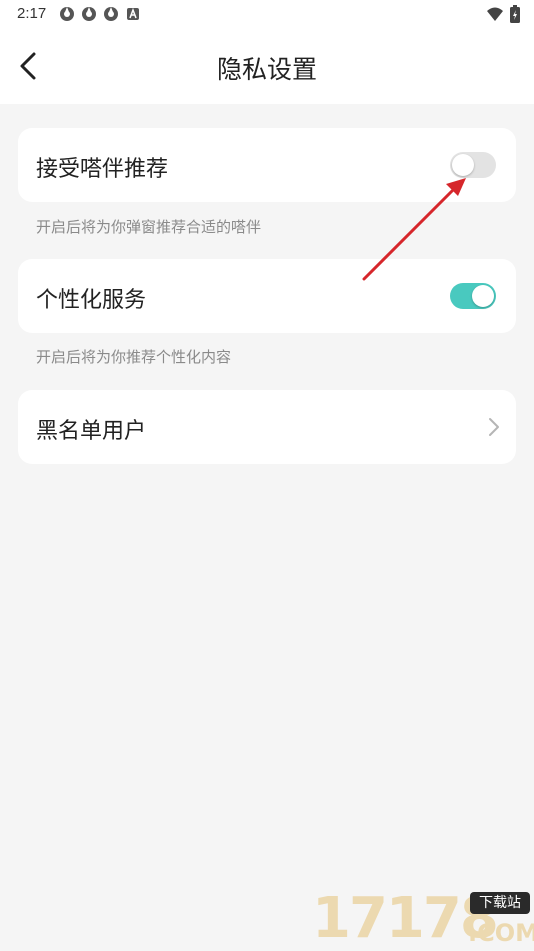 Image resolution: width=534 pixels, height=951 pixels. Describe the element at coordinates (100, 14) in the screenshot. I see `status-notification-icons` at that location.